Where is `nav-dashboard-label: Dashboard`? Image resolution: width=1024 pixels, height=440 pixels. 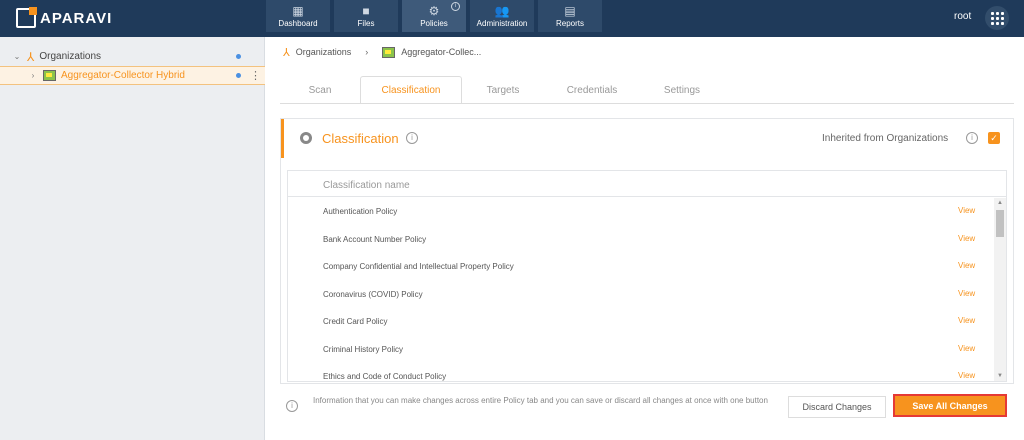
nav-dashboard-label: Dashboard is located at coordinates (298, 23).